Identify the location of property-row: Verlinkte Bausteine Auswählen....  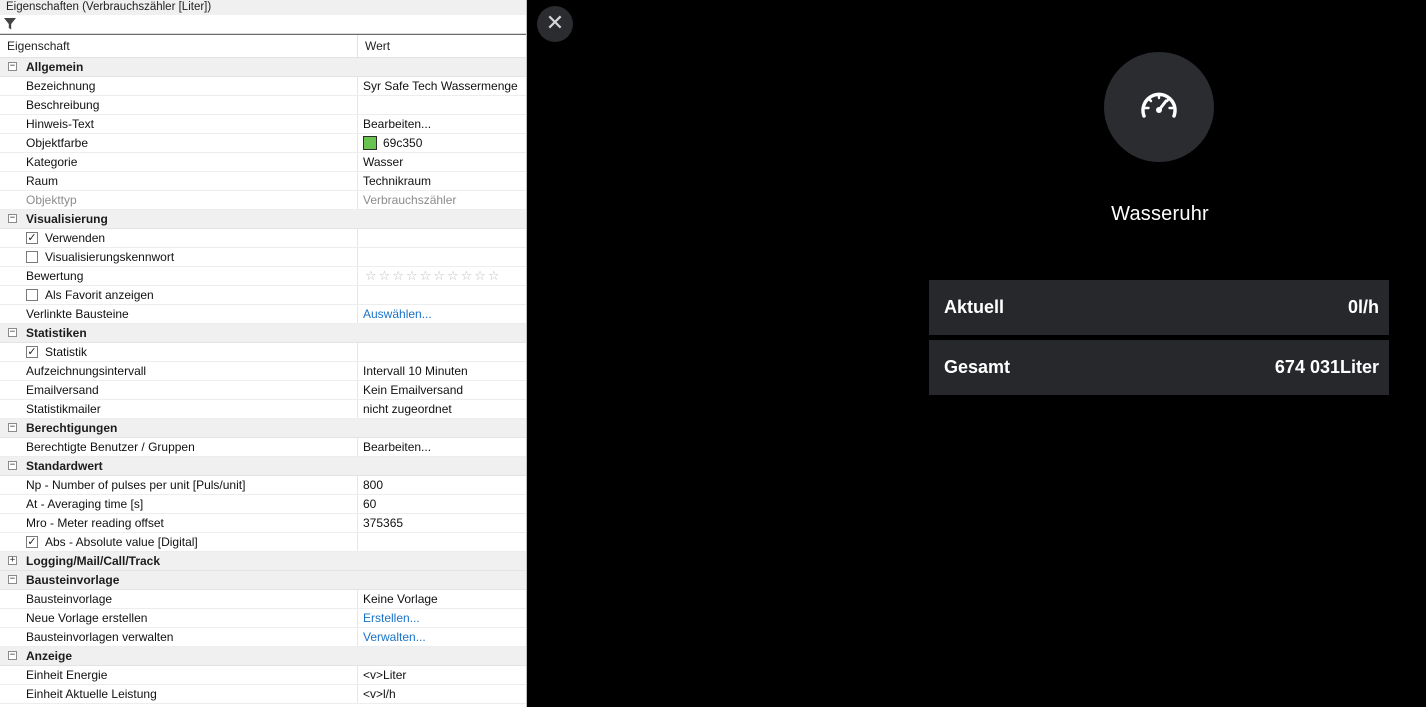
(263, 314).